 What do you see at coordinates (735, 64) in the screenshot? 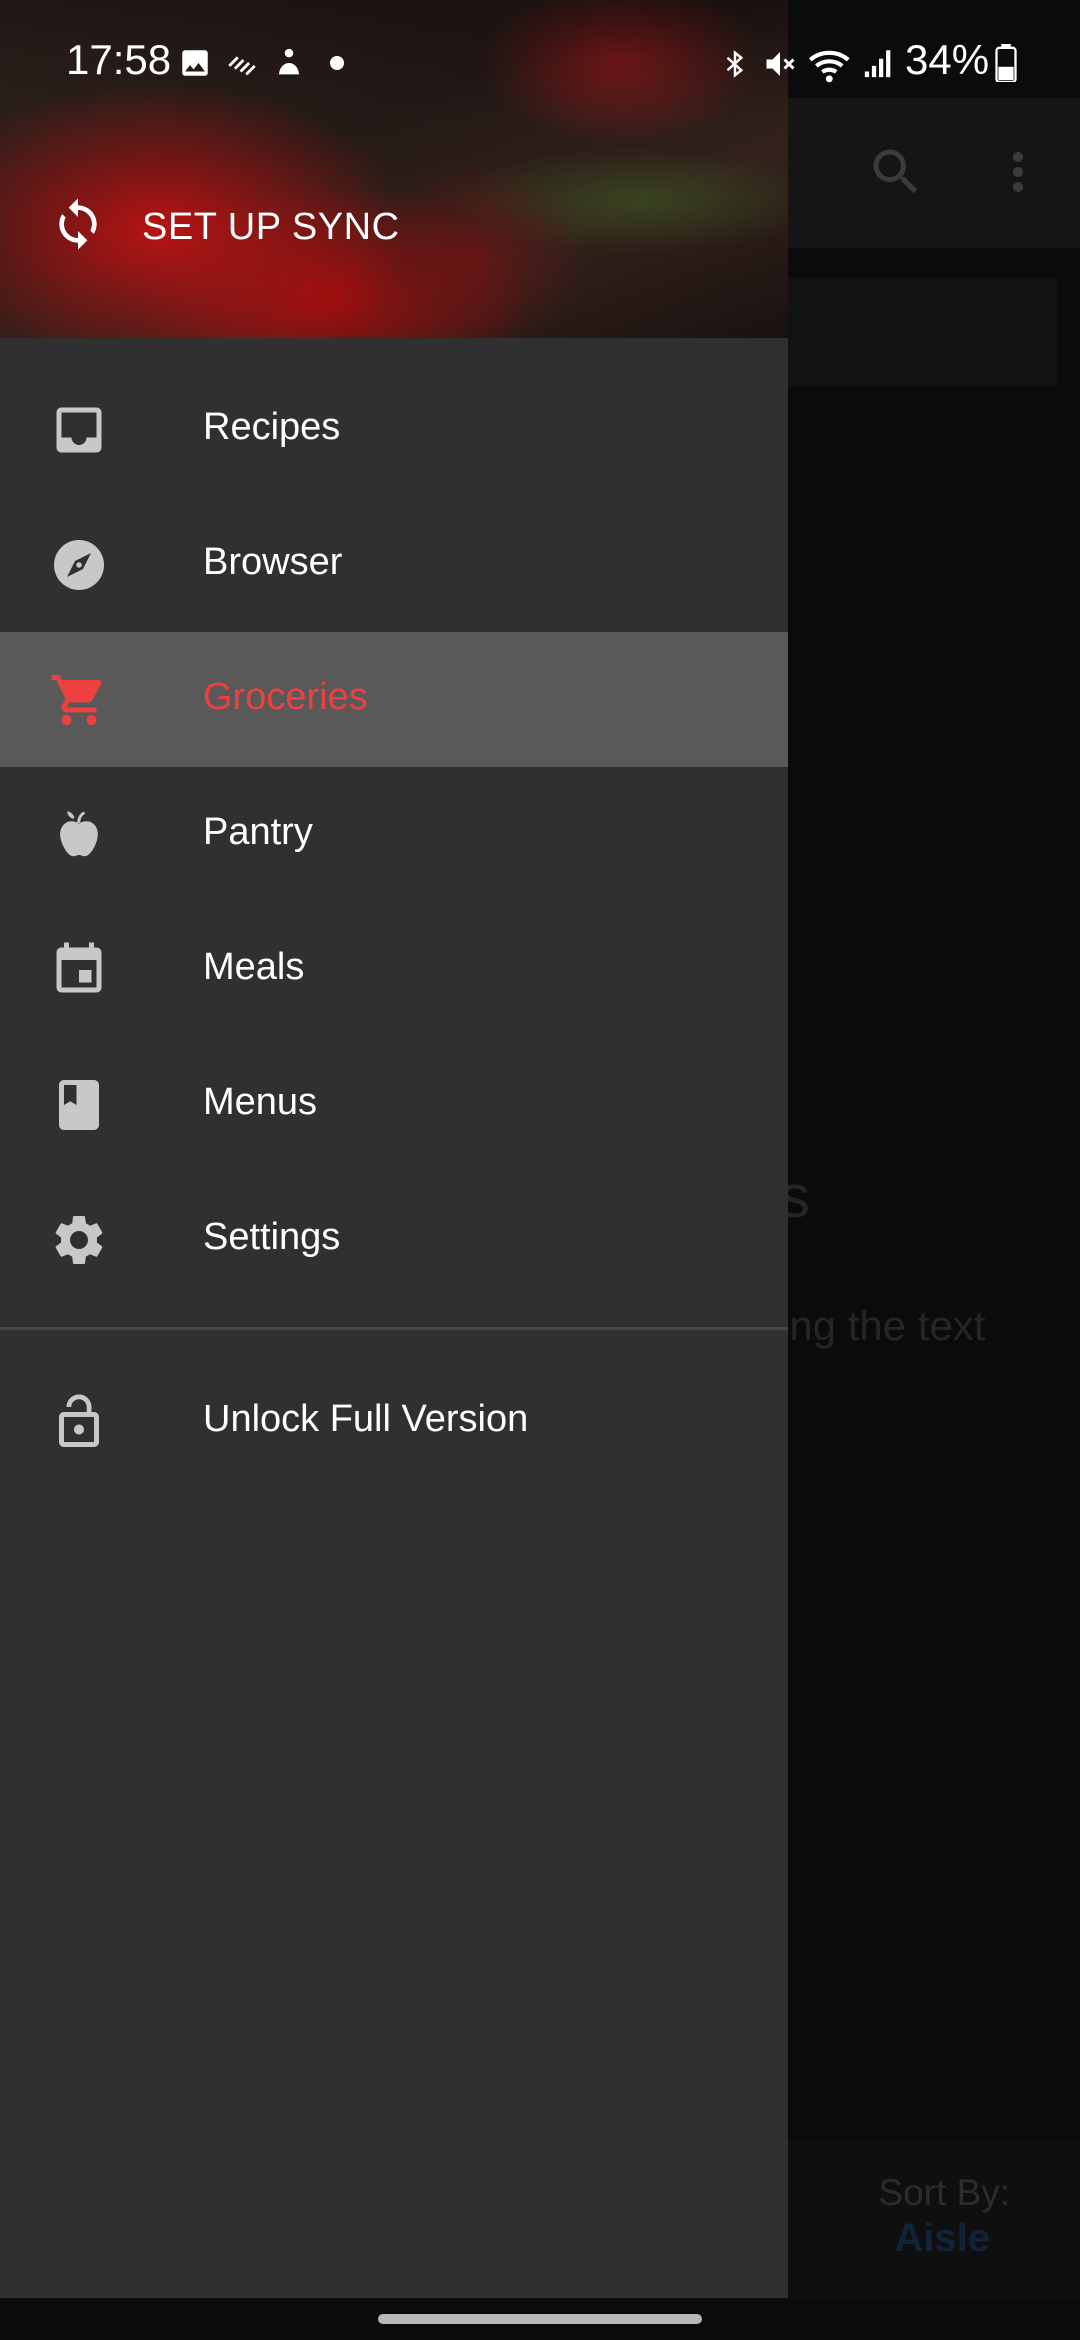
I see `bluetooth-icon` at bounding box center [735, 64].